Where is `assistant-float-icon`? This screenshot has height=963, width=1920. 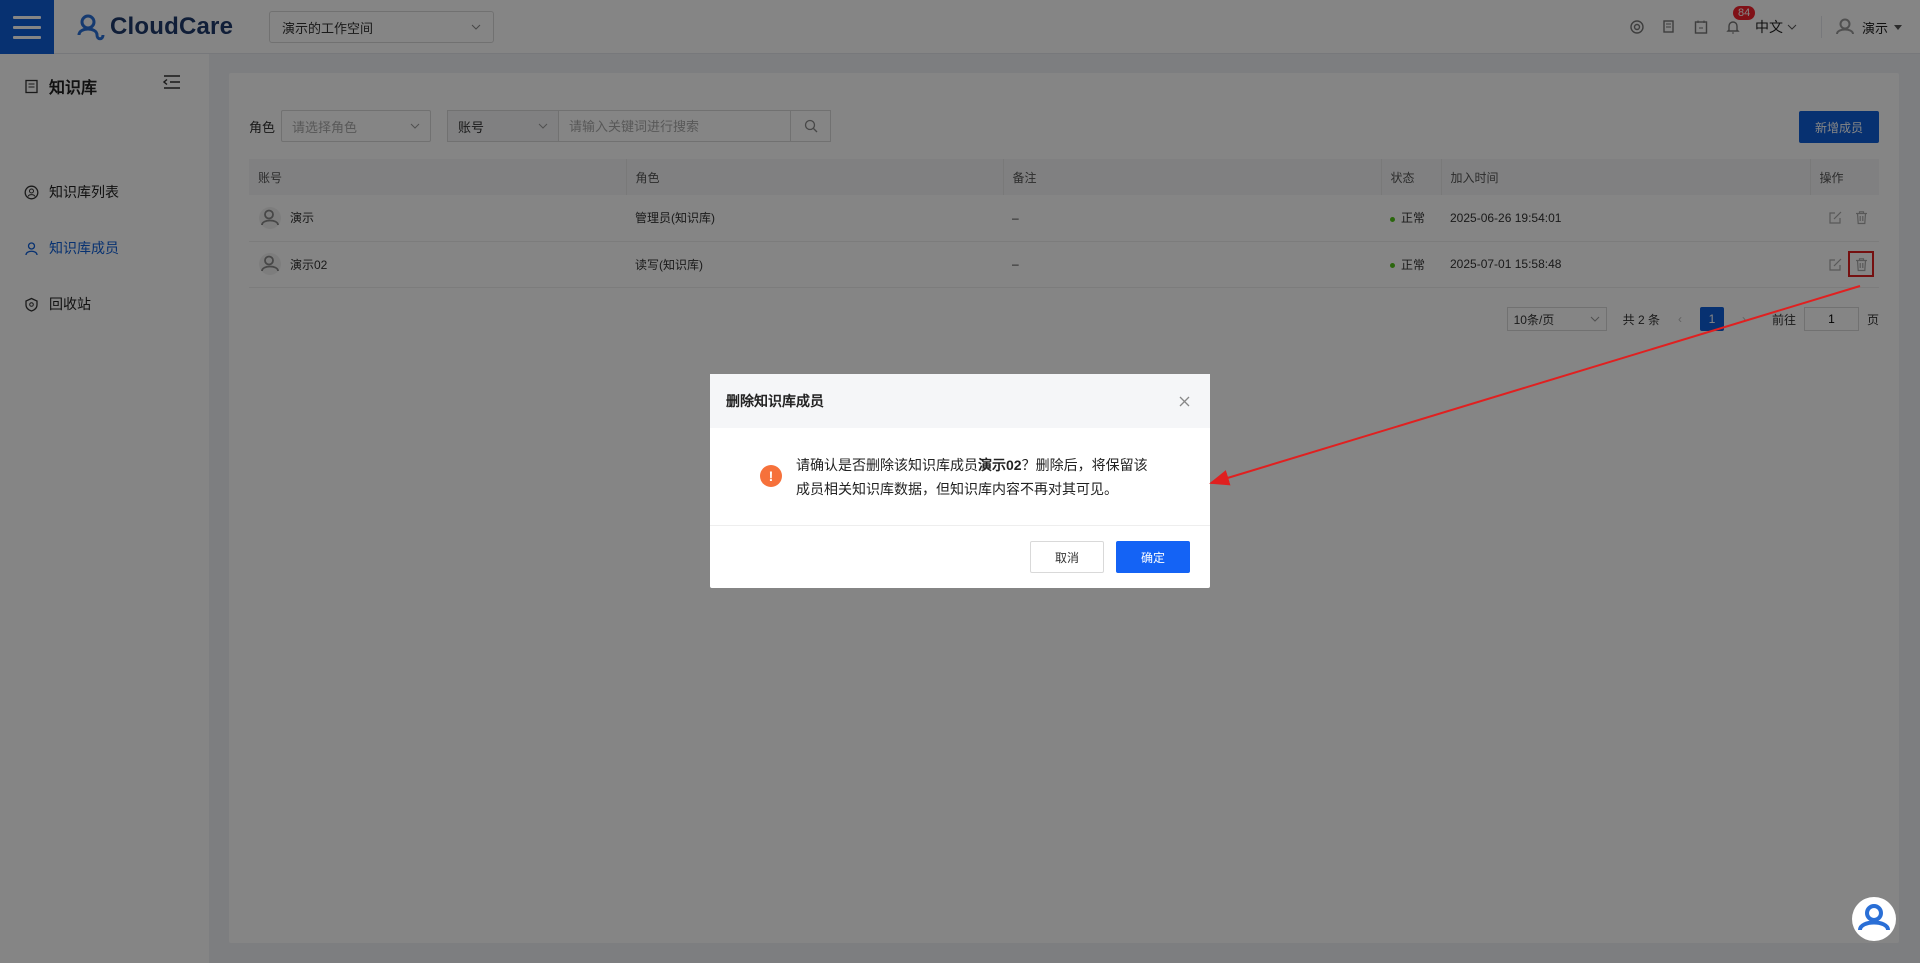 assistant-float-icon is located at coordinates (1874, 919).